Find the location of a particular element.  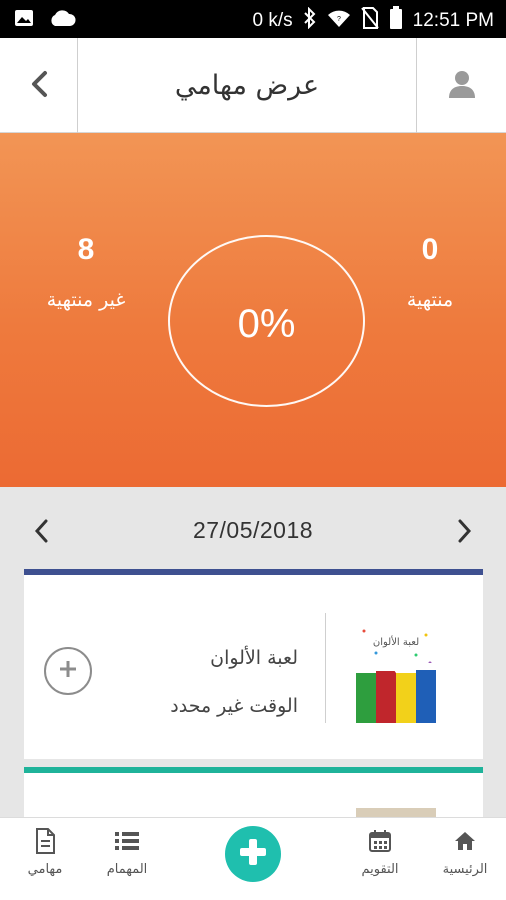

calendar-icon is located at coordinates (380, 841).